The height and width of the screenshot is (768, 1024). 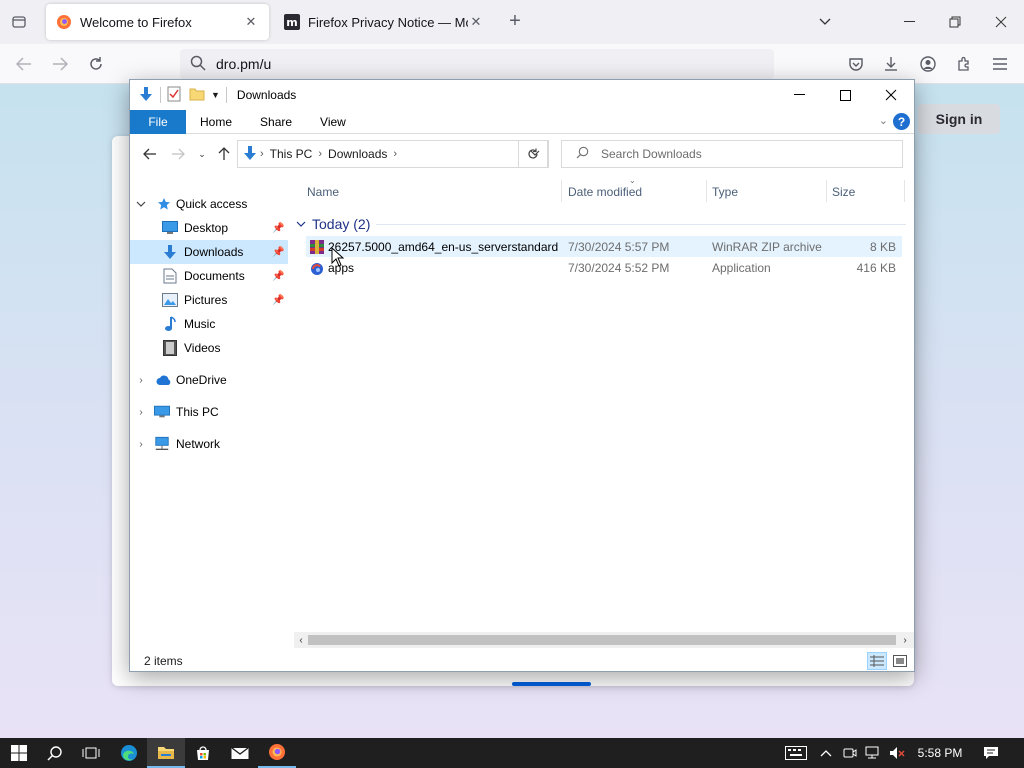 I want to click on tab-welcome-to-firefox: Welcome to Firefox ✕, so click(x=157, y=22).